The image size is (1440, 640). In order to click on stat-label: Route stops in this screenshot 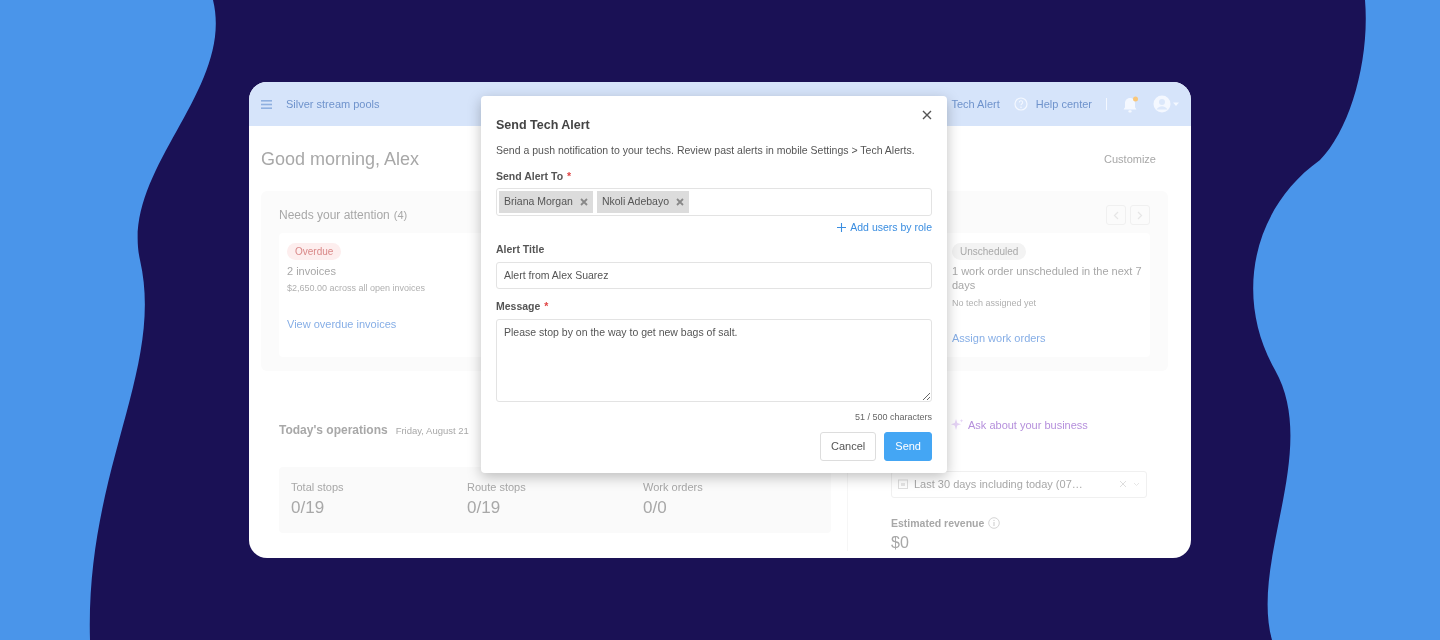, I will do `click(497, 487)`.